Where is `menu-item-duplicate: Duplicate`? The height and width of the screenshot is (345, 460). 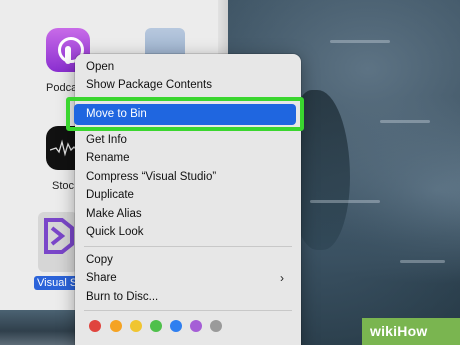
menu-item-duplicate: Duplicate is located at coordinates (110, 195).